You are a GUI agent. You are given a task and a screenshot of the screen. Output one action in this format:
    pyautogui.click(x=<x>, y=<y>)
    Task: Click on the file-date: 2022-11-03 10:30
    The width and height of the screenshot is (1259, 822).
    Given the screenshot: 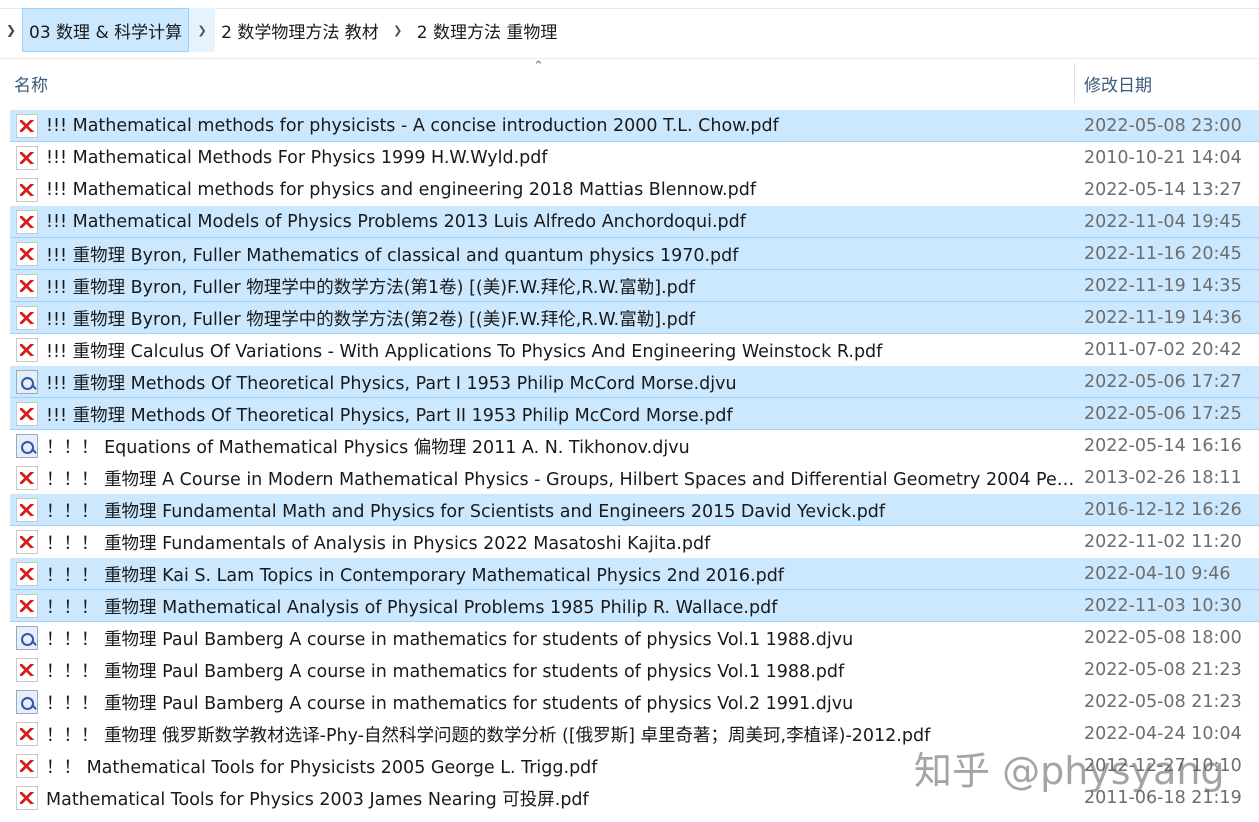 What is the action you would take?
    pyautogui.click(x=1163, y=606)
    